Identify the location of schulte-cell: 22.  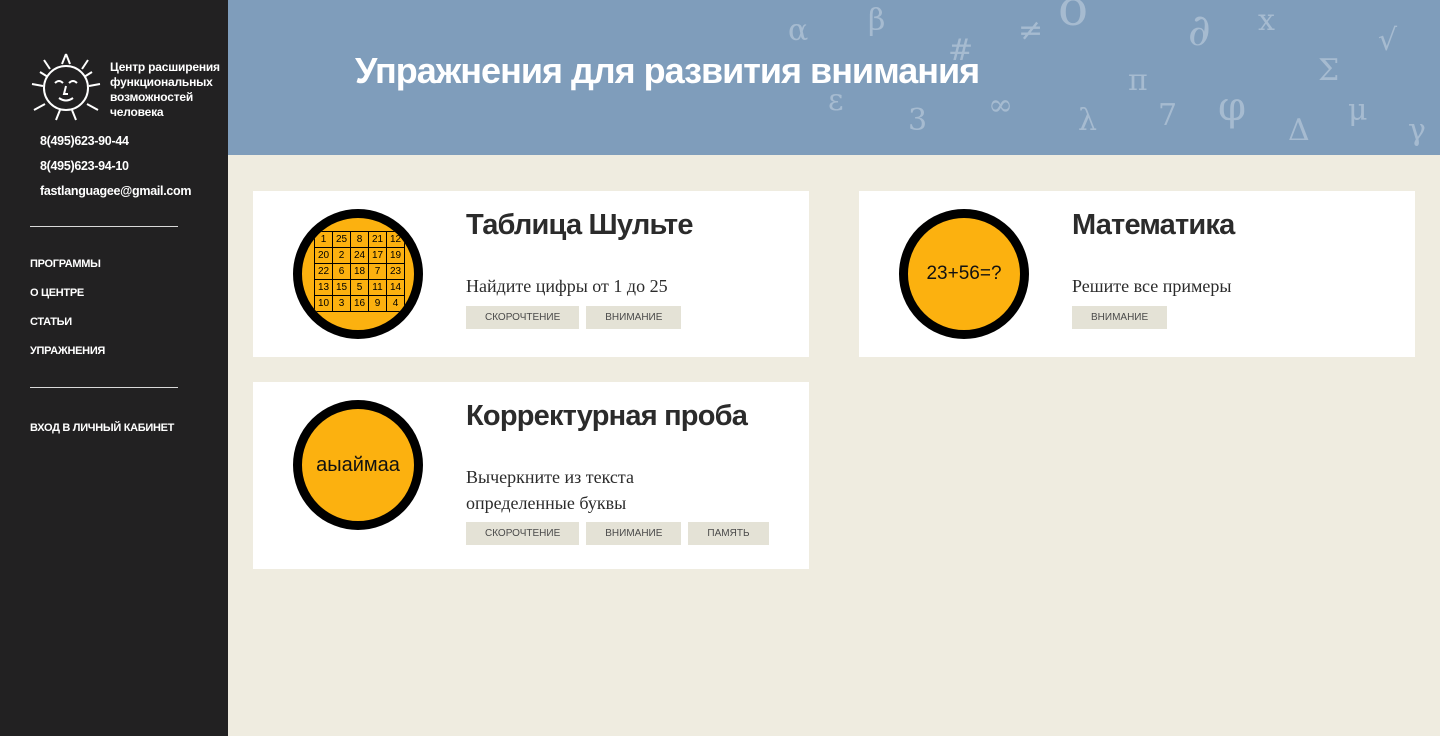
(324, 272).